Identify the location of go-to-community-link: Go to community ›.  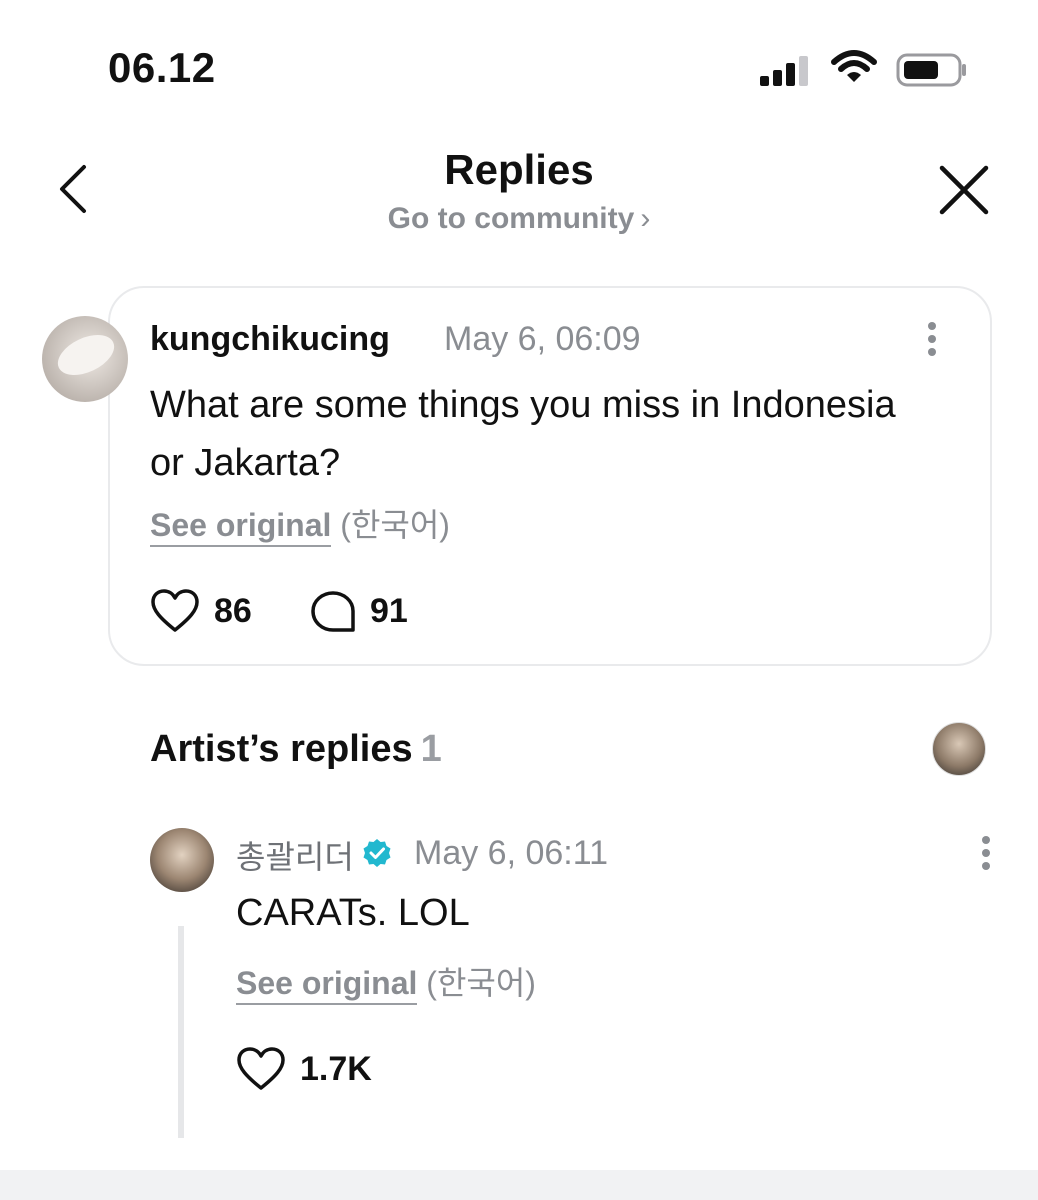
(519, 219).